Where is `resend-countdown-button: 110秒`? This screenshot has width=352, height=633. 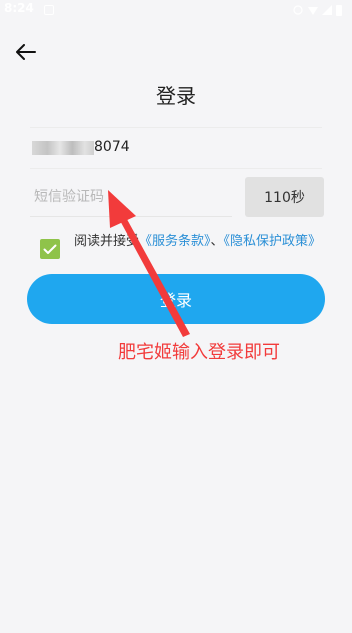 resend-countdown-button: 110秒 is located at coordinates (284, 197).